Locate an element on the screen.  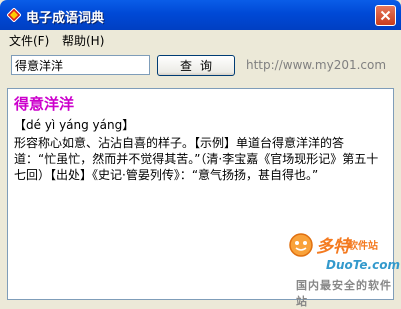
close-icon is located at coordinates (385, 15).